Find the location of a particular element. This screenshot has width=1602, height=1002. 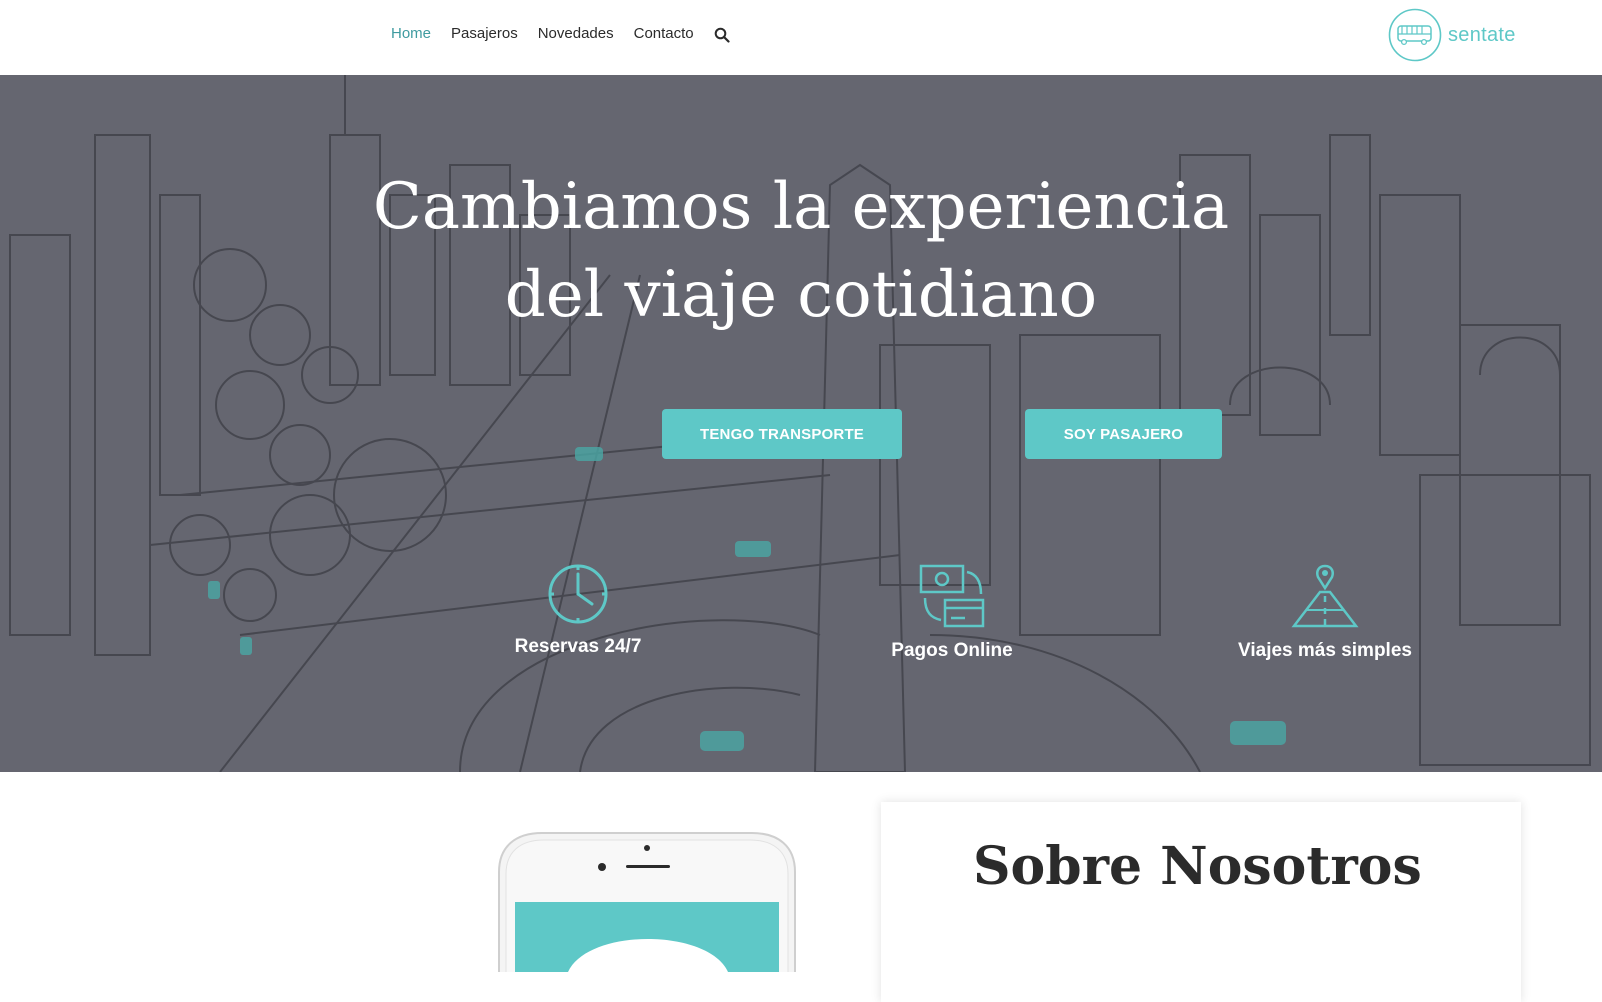

soy-pasajero-button: SOY PASAJERO is located at coordinates (1123, 434).